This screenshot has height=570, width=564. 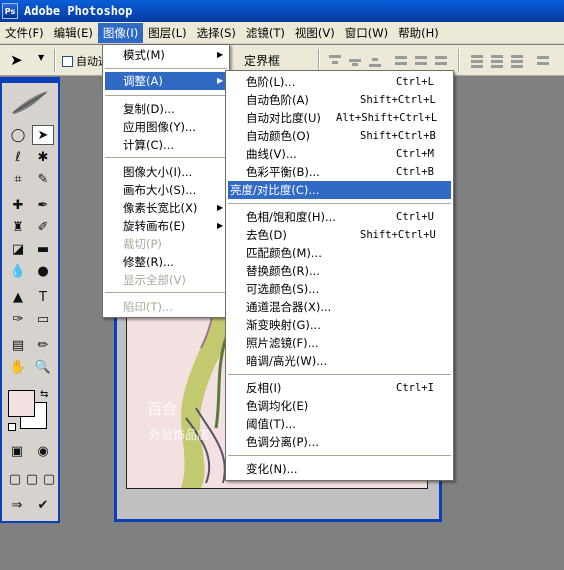 I want to click on hand-tool-icon: ✋, so click(x=18, y=367).